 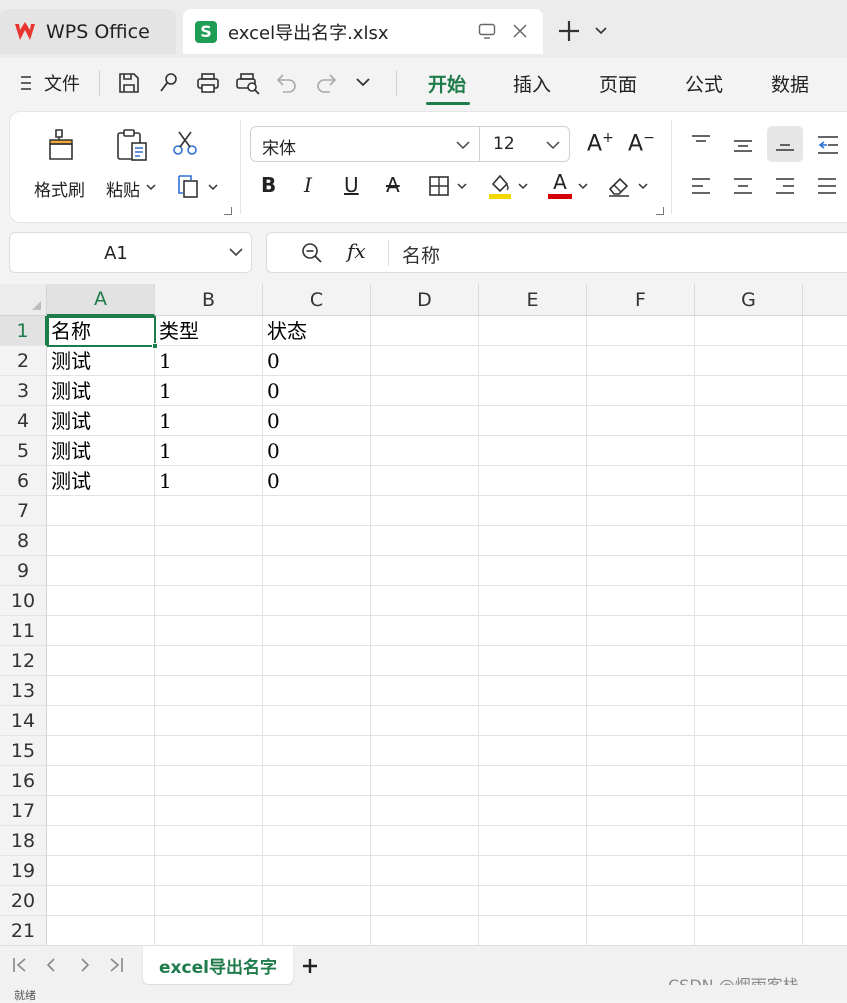 What do you see at coordinates (749, 300) in the screenshot?
I see `column-header: G` at bounding box center [749, 300].